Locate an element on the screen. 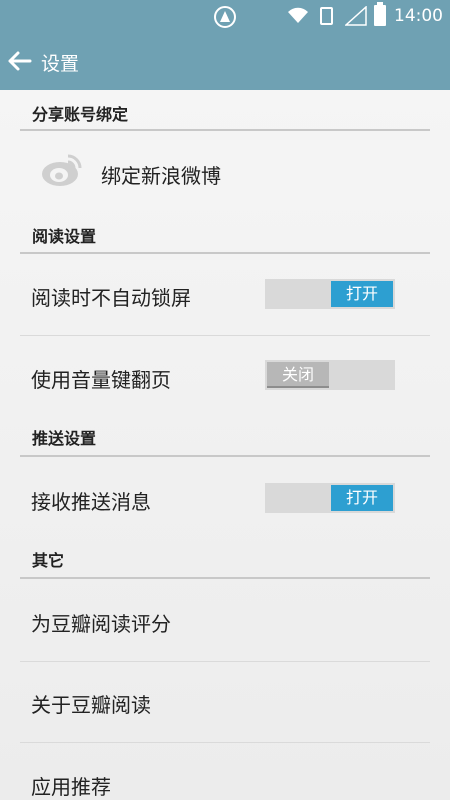  signal-icon is located at coordinates (356, 16).